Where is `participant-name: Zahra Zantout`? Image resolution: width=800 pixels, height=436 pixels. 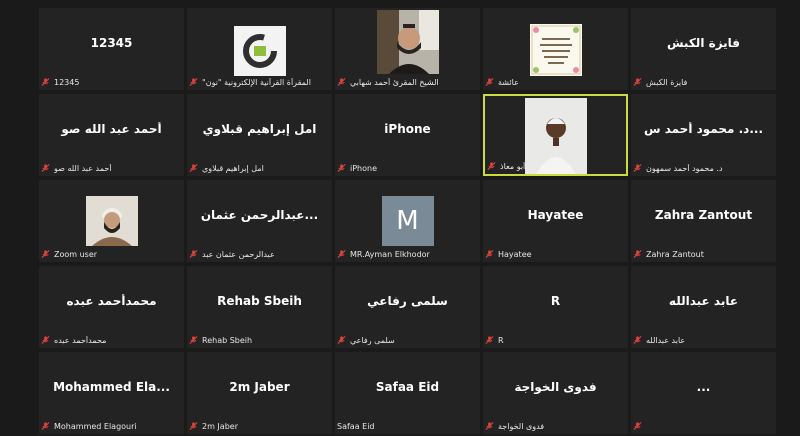 participant-name: Zahra Zantout is located at coordinates (675, 254).